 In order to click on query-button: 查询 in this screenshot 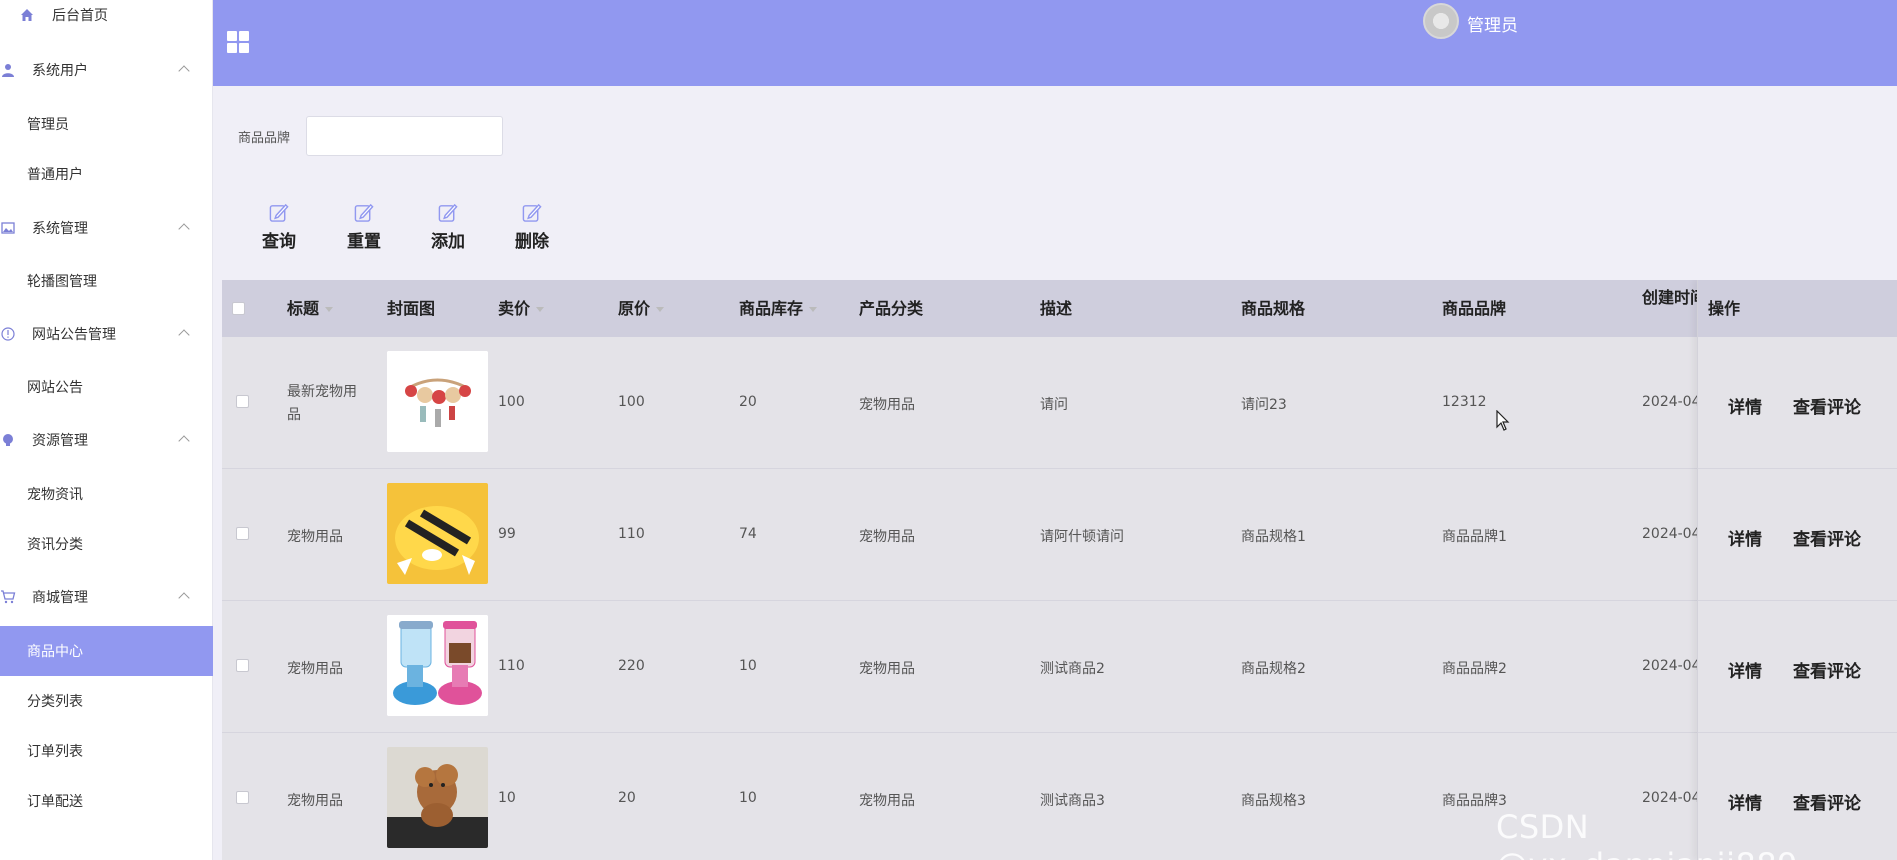, I will do `click(279, 227)`.